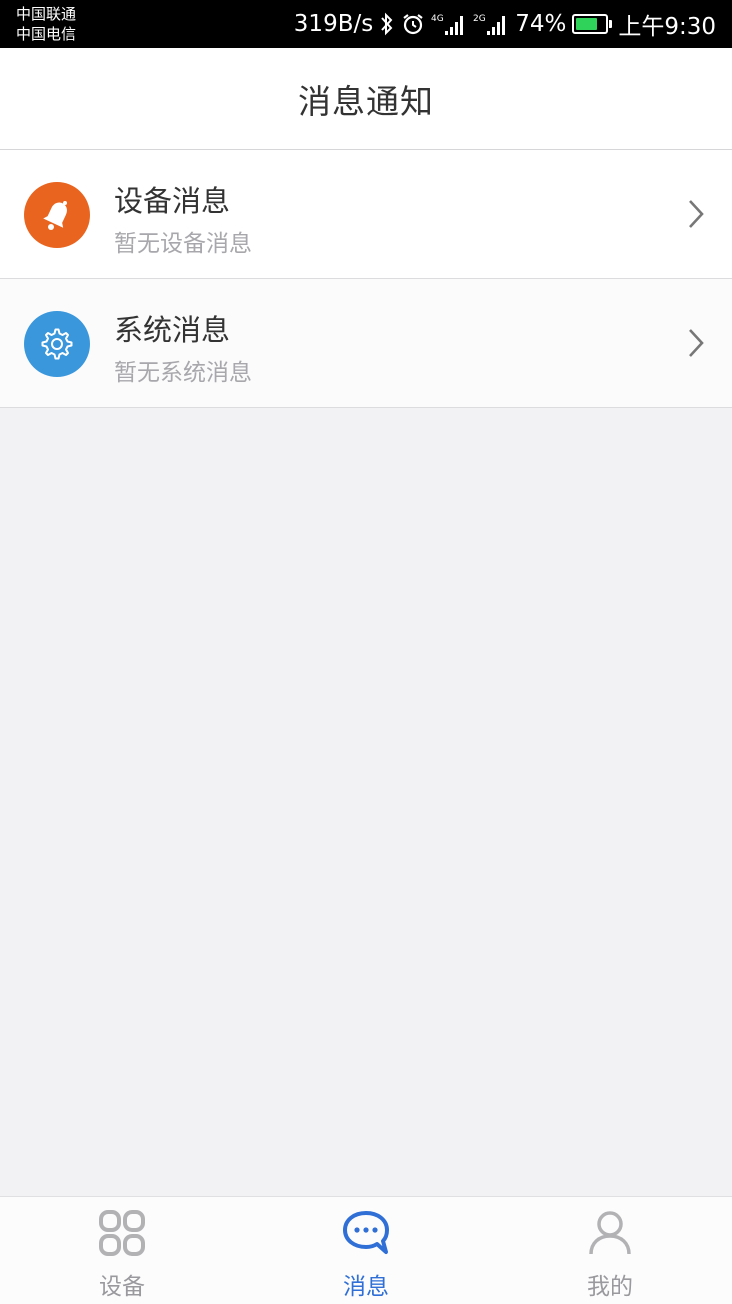 Image resolution: width=732 pixels, height=1304 pixels. What do you see at coordinates (333, 24) in the screenshot?
I see `network-speed: 319B/s` at bounding box center [333, 24].